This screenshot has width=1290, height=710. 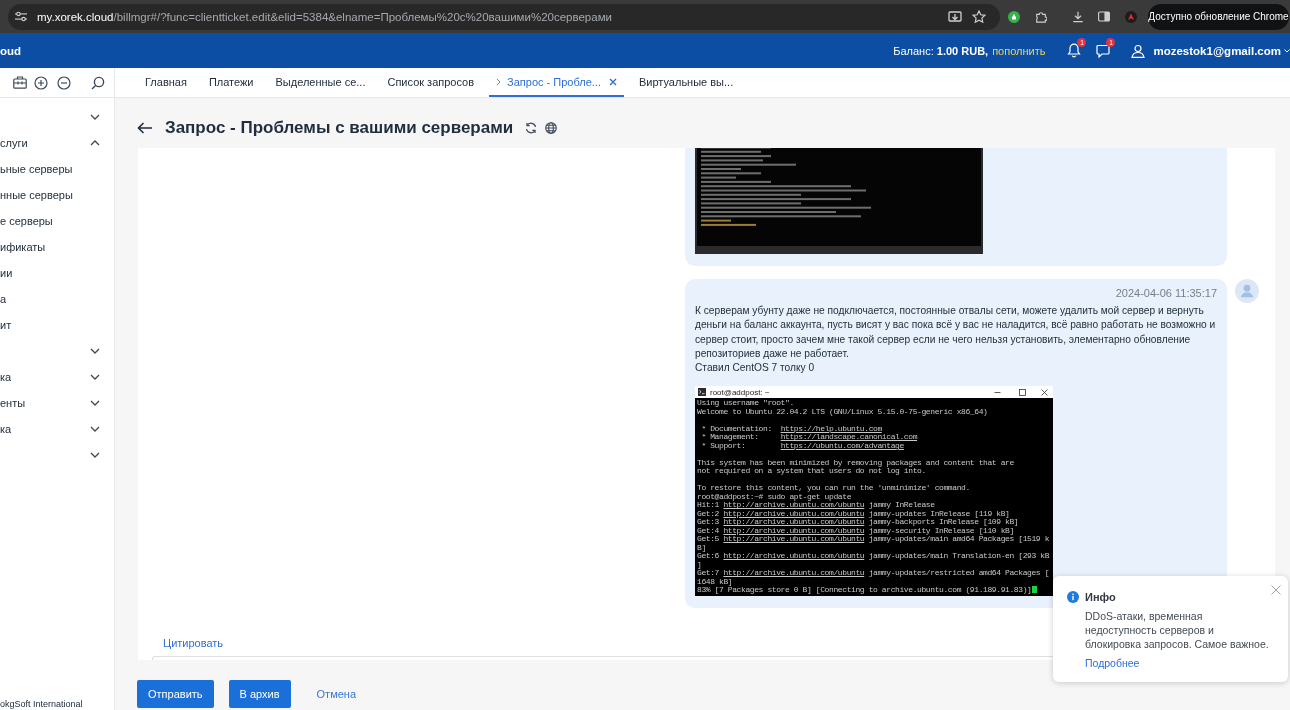 What do you see at coordinates (1166, 293) in the screenshot?
I see `message-time: 2024-04-06 11:35:17` at bounding box center [1166, 293].